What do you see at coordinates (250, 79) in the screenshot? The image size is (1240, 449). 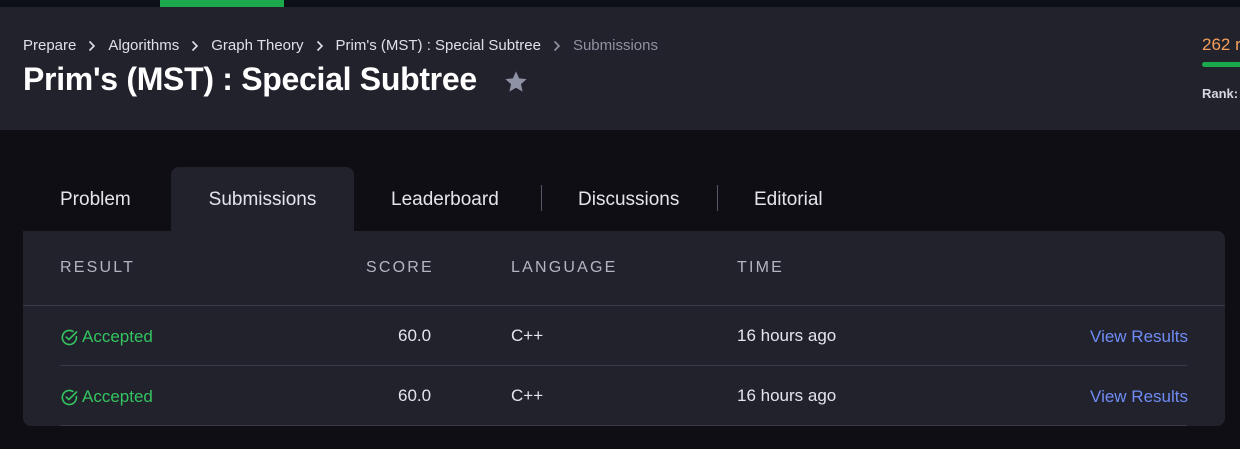 I see `page-title: Prim's (MST) : Special Subtree` at bounding box center [250, 79].